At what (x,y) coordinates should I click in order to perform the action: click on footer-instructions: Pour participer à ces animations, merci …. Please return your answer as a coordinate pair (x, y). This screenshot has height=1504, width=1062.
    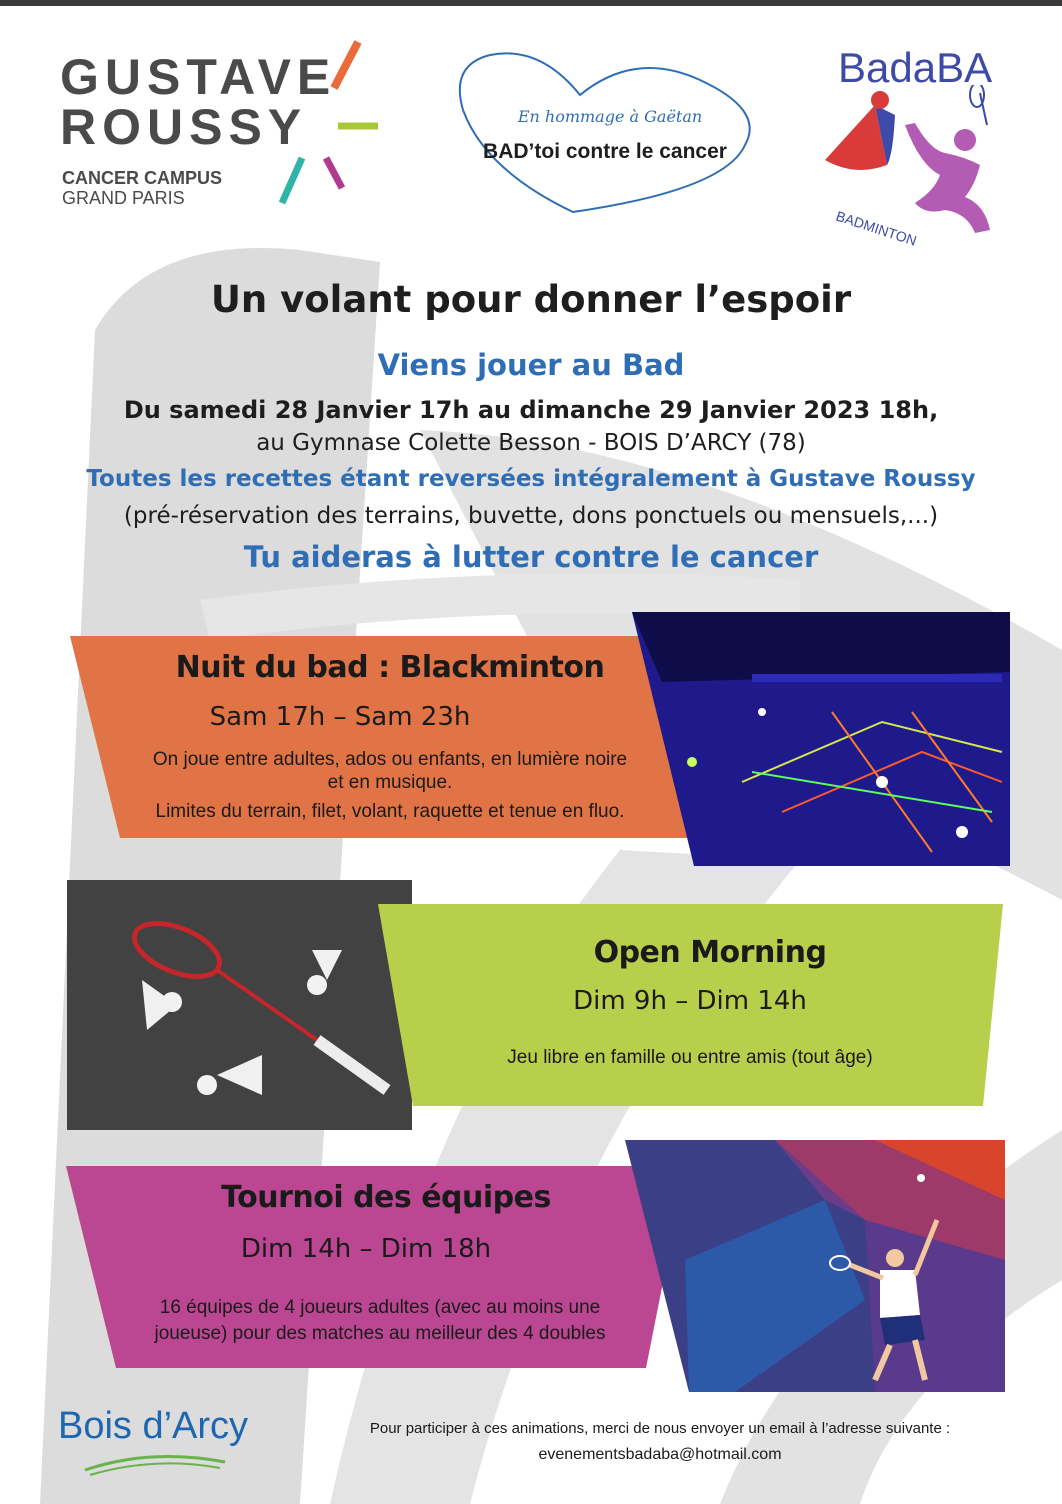
    Looking at the image, I should click on (660, 1428).